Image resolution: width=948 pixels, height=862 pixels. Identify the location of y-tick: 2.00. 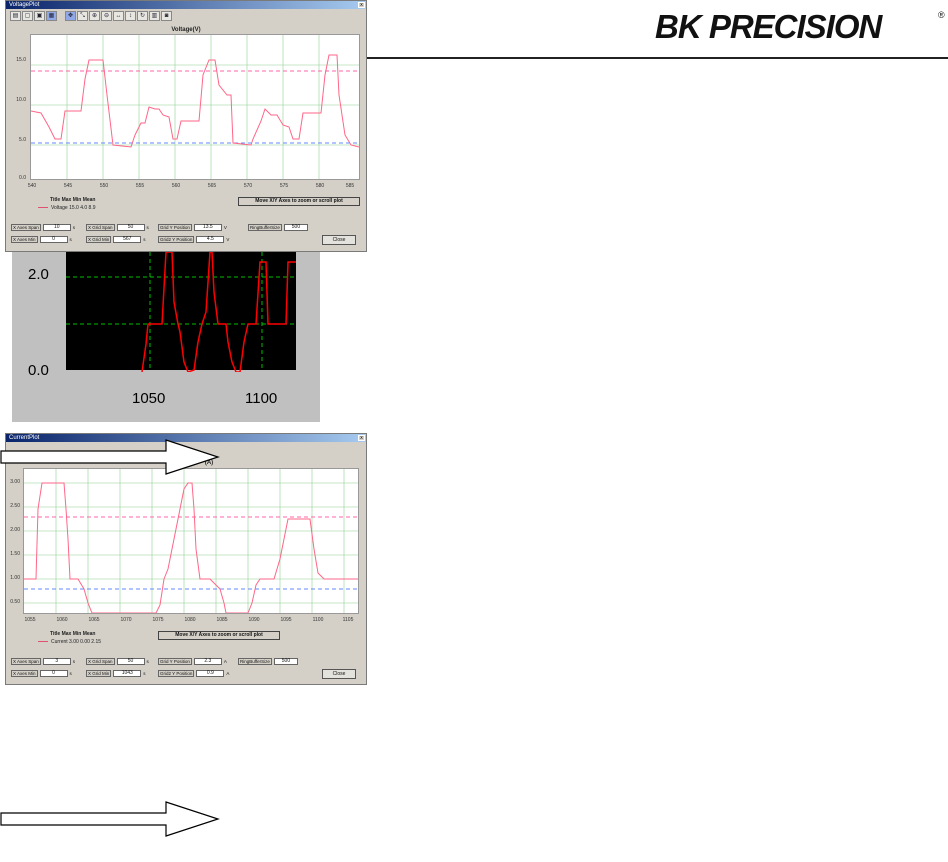
(15, 530).